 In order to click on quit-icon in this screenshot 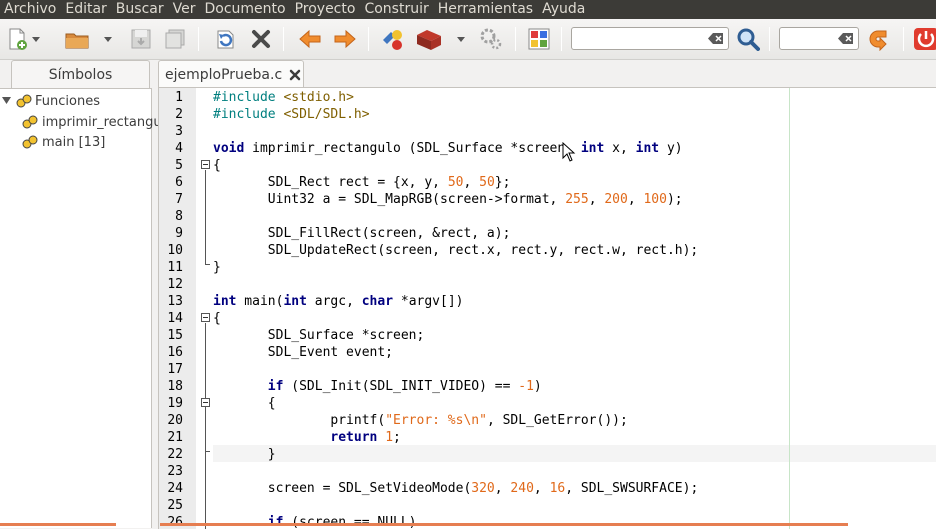, I will do `click(923, 39)`.